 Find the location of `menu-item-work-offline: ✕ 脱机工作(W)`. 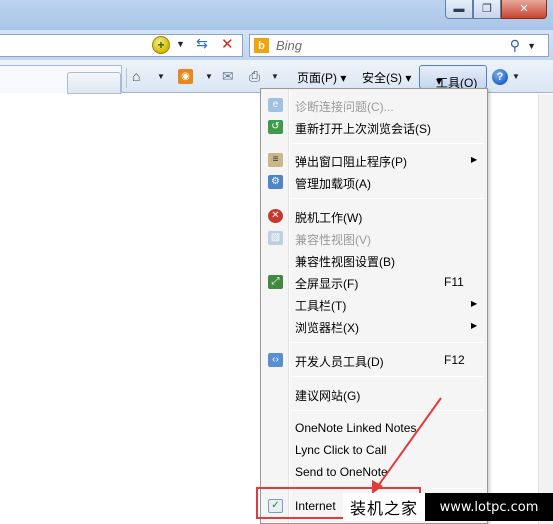

menu-item-work-offline: ✕ 脱机工作(W) is located at coordinates (374, 216).